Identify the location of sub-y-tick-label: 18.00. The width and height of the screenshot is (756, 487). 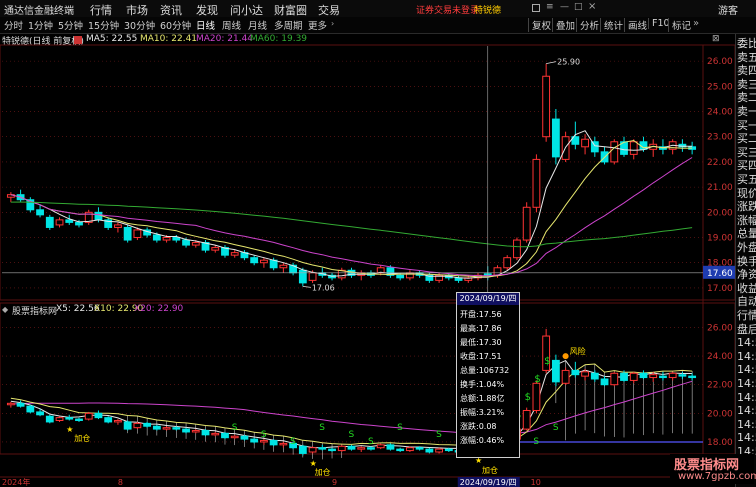
(720, 443).